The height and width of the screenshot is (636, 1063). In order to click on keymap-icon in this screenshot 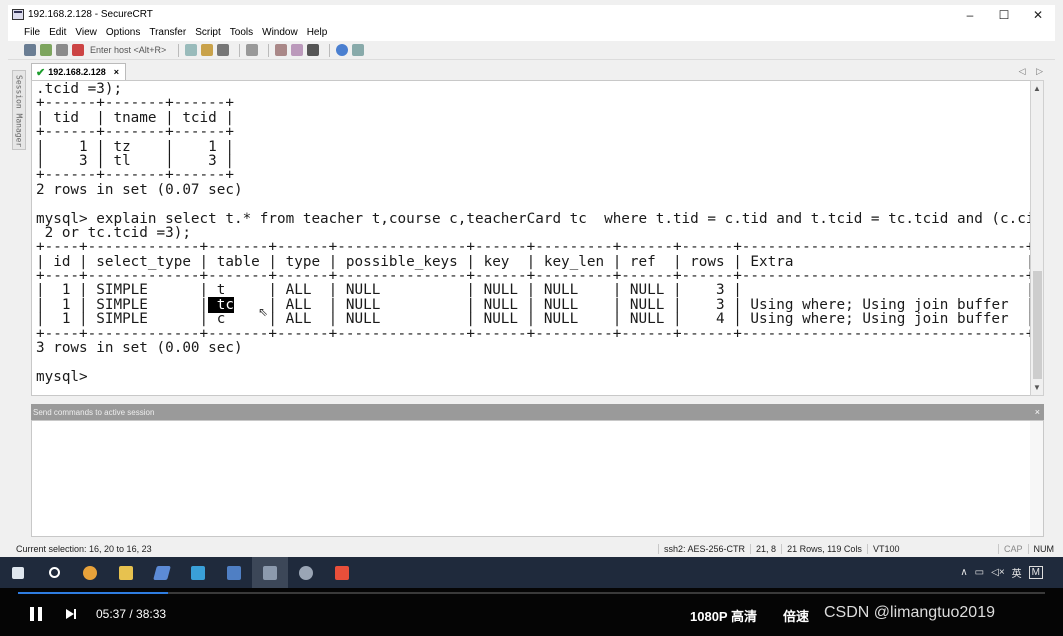, I will do `click(313, 50)`.